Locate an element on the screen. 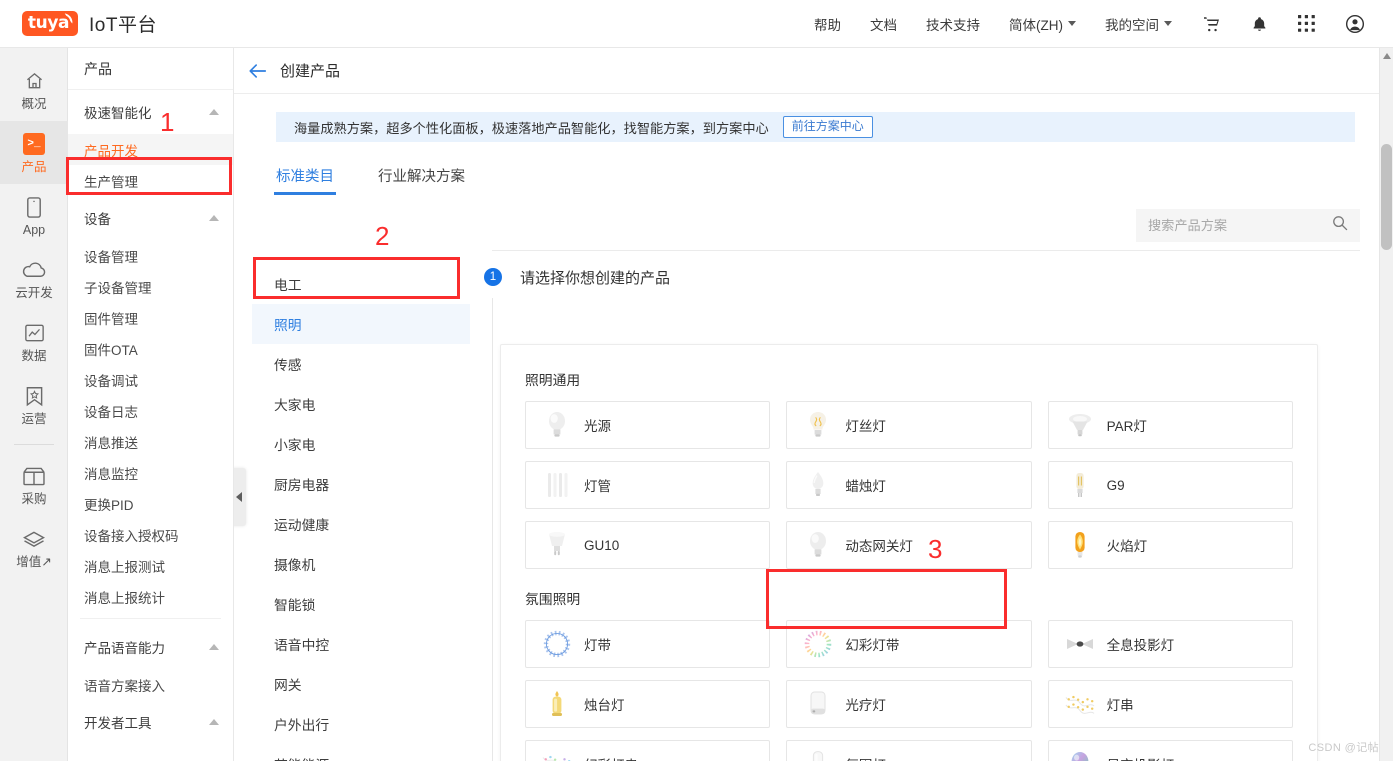  sidebar-item-device-log: 设备日志 is located at coordinates (150, 410).